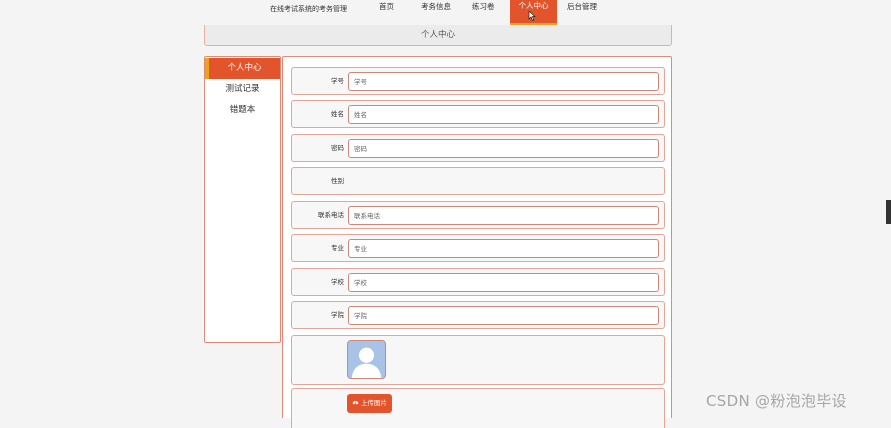  Describe the element at coordinates (337, 315) in the screenshot. I see `college-label: 学院` at that location.